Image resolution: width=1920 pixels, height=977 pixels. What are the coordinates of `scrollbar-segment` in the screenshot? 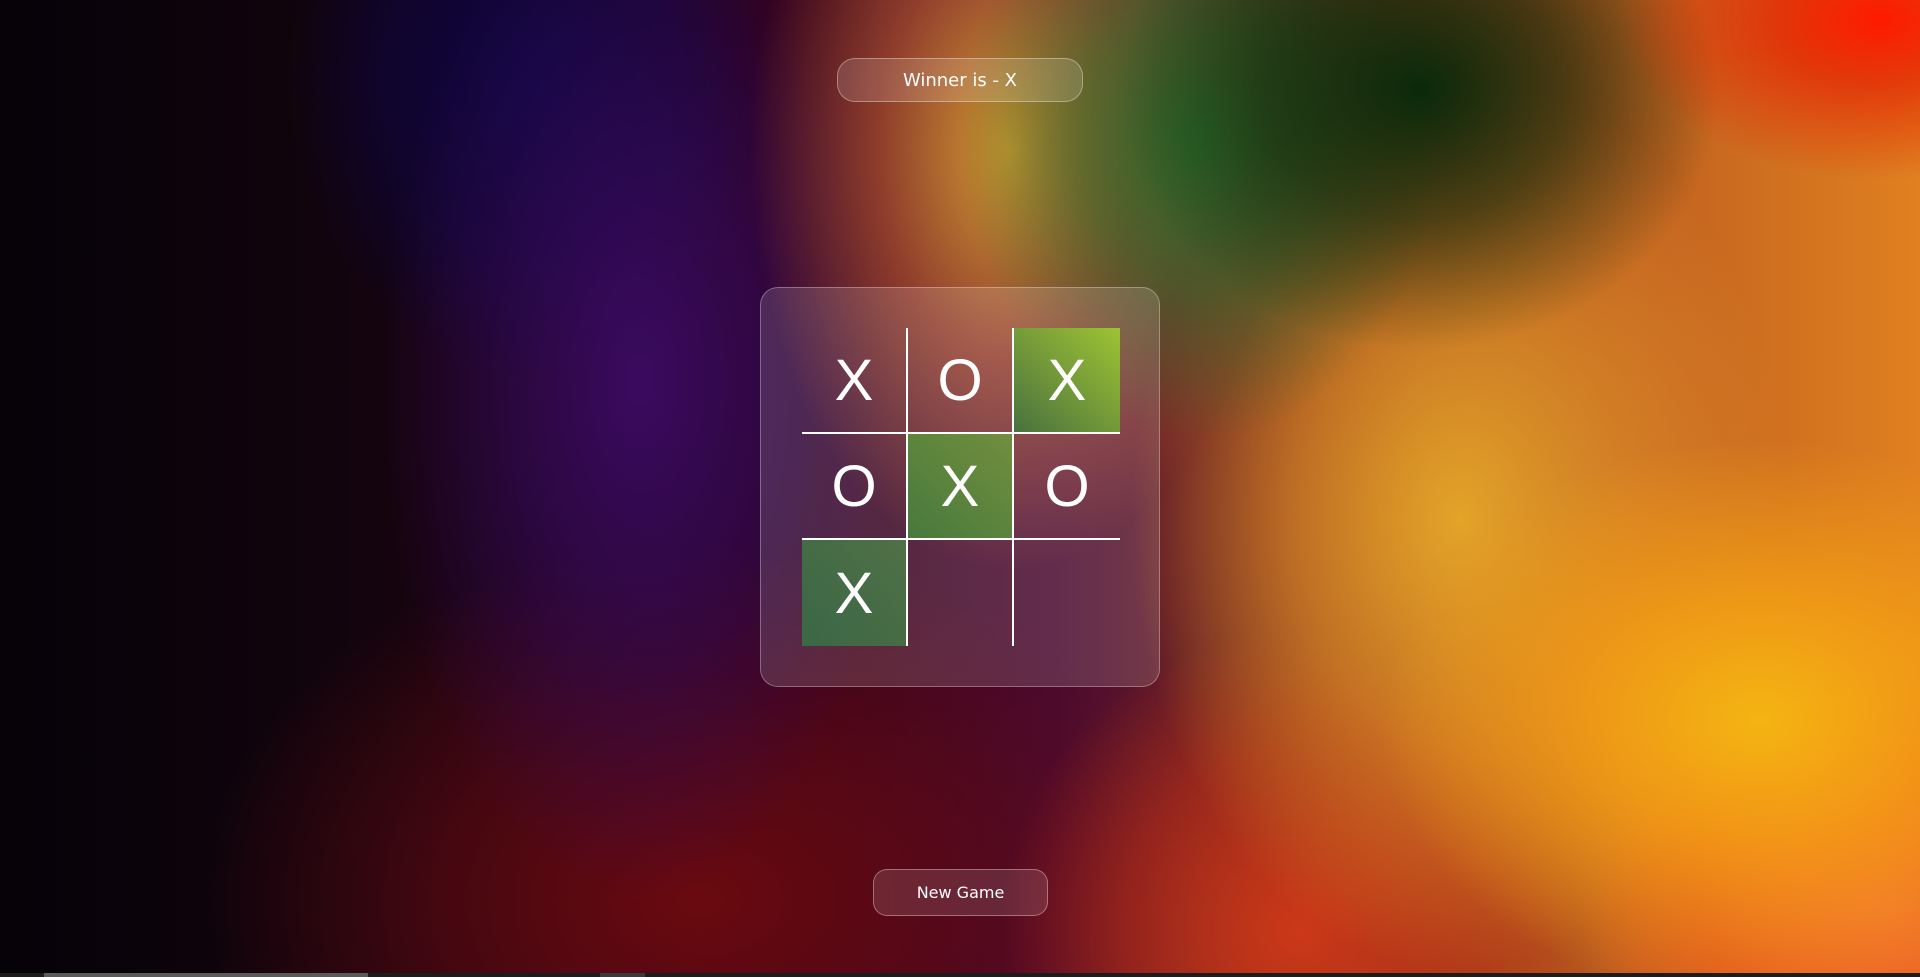 It's located at (622, 975).